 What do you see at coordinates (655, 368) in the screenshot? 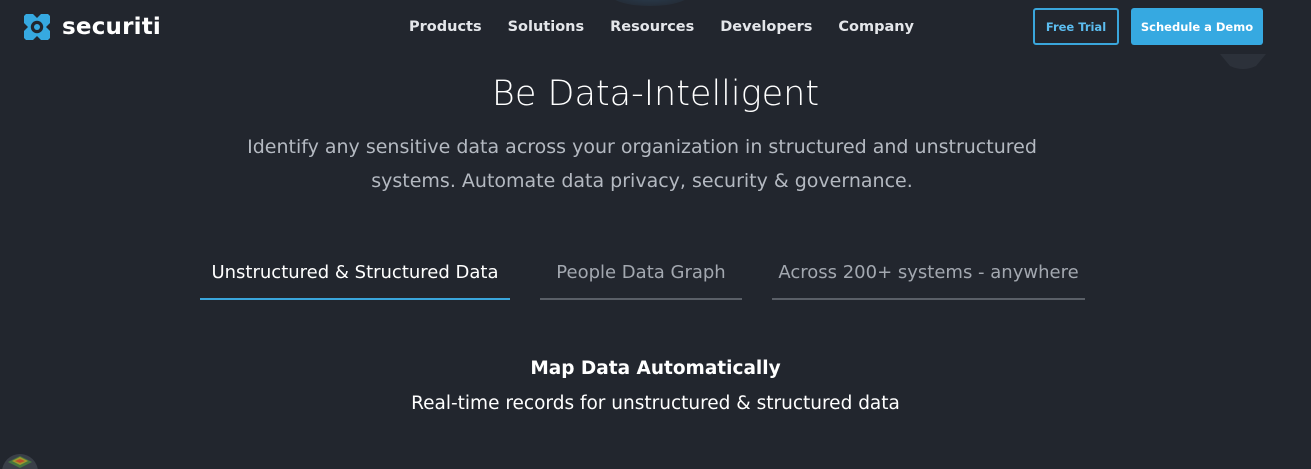
I see `section-title: Map Data Automatically` at bounding box center [655, 368].